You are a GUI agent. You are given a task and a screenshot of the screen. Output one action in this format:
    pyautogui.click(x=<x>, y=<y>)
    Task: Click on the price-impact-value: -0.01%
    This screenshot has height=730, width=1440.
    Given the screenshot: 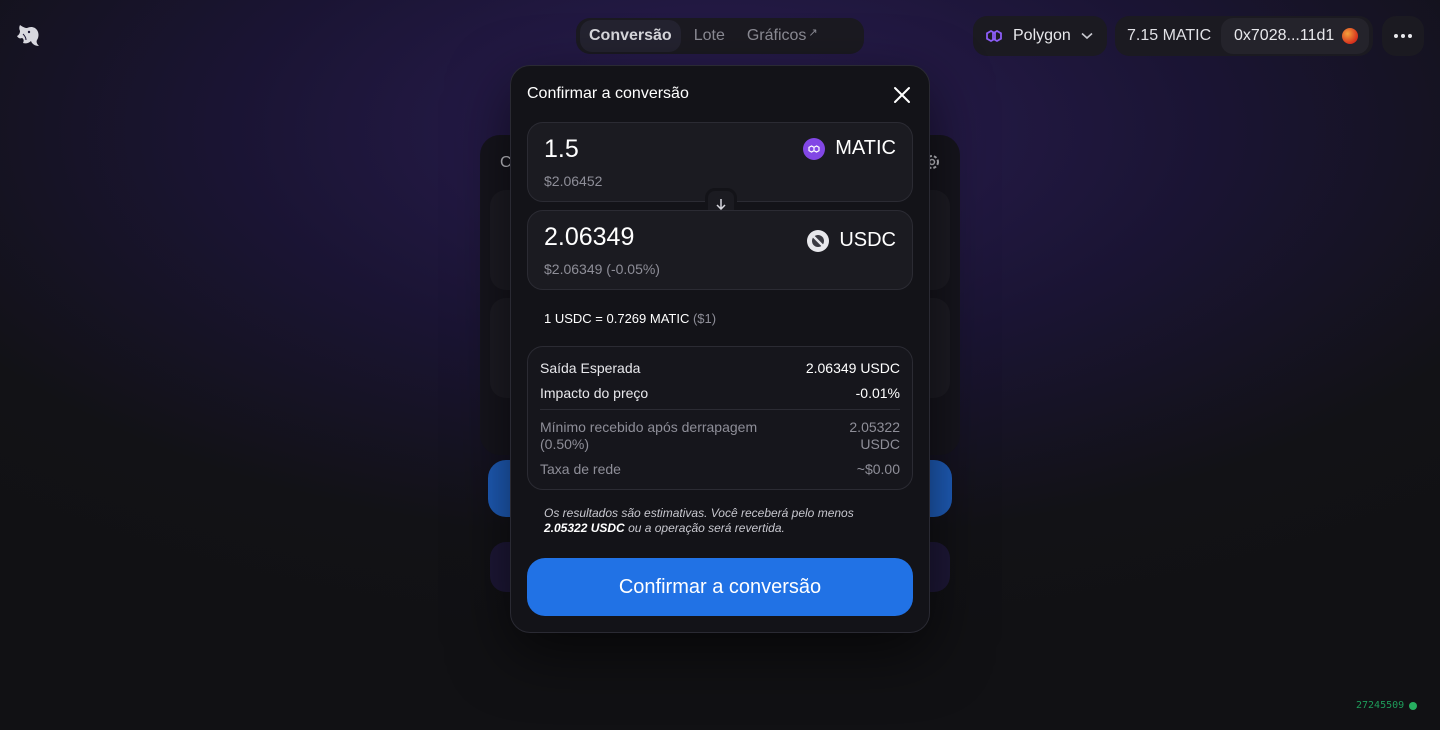 What is the action you would take?
    pyautogui.click(x=877, y=393)
    